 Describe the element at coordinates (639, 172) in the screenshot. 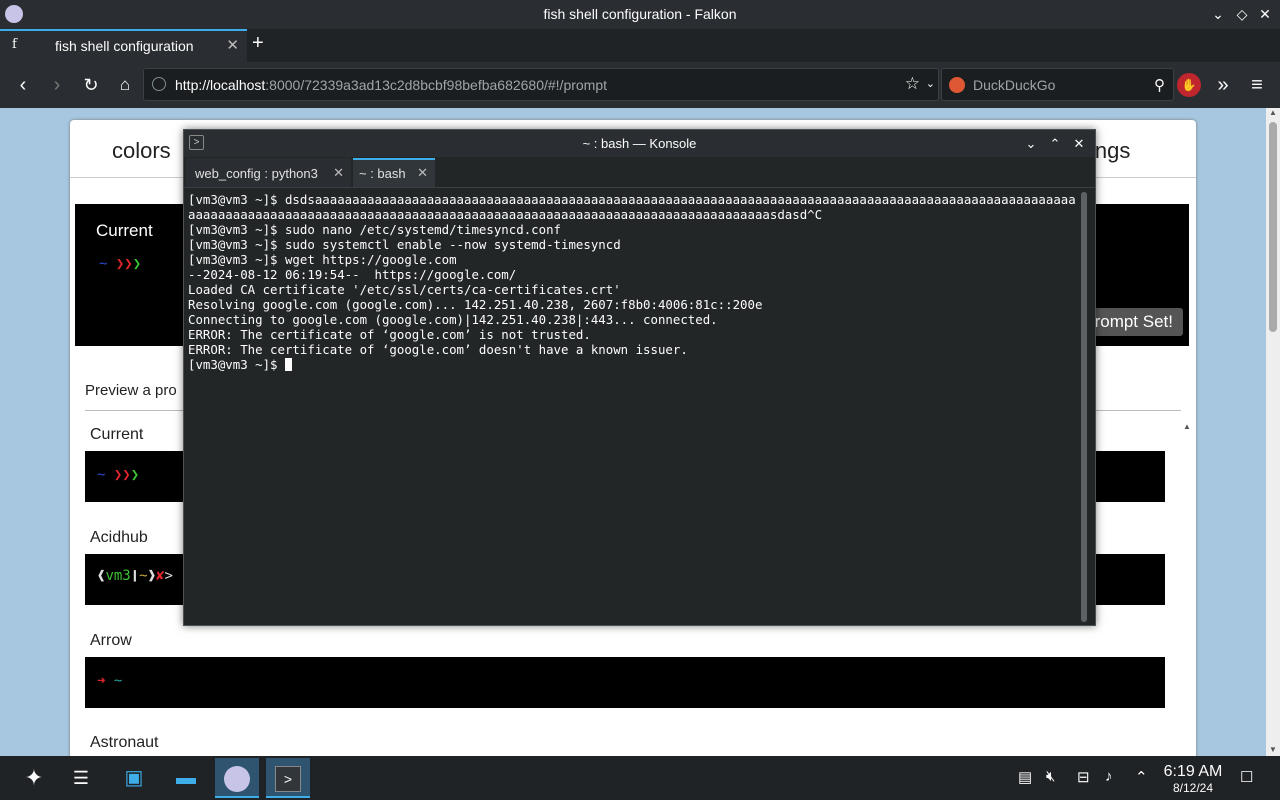

I see `konsole-tabbar: web_config : python3 ✕ ~ : bash ✕` at that location.